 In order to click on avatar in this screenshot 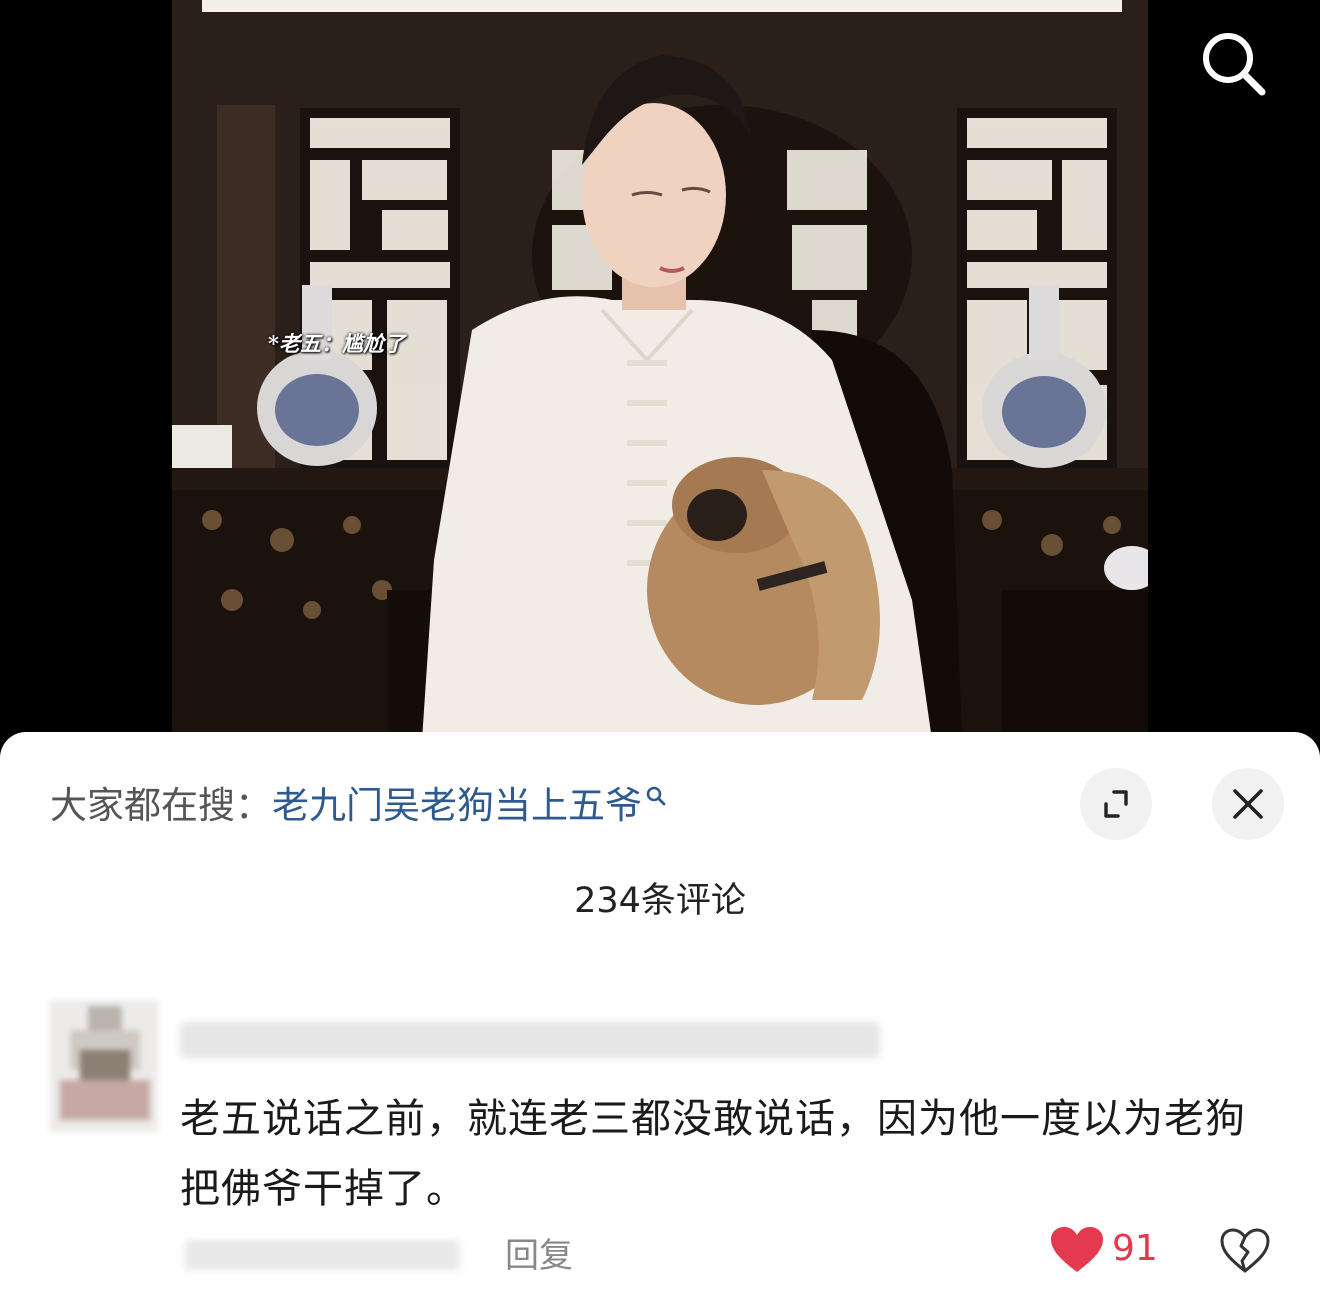, I will do `click(104, 1066)`.